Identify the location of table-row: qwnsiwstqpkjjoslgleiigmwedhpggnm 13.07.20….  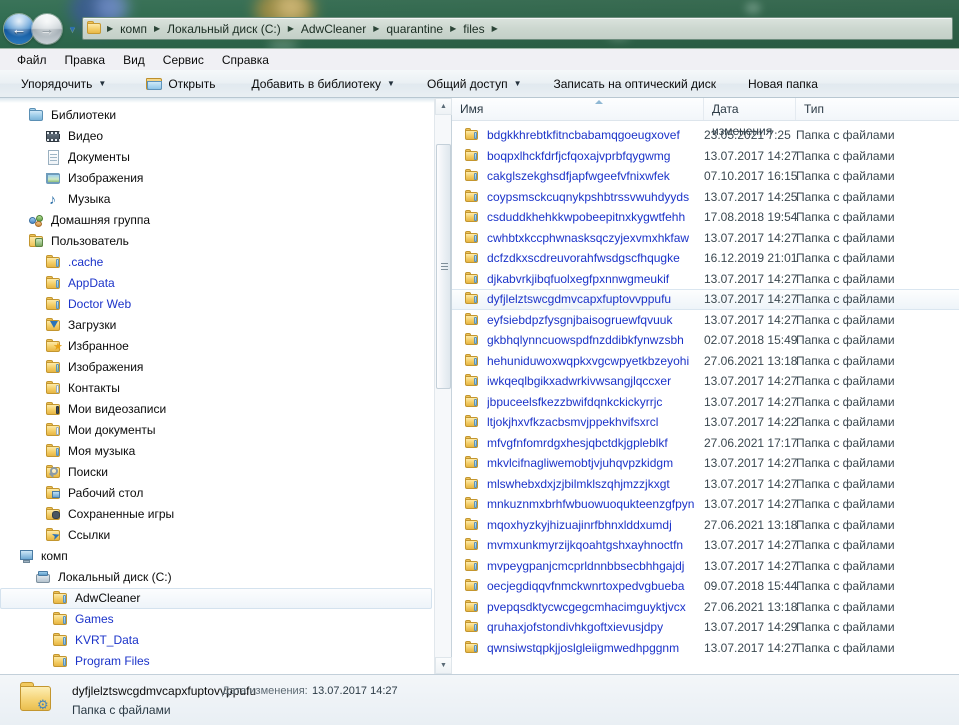
(705, 648).